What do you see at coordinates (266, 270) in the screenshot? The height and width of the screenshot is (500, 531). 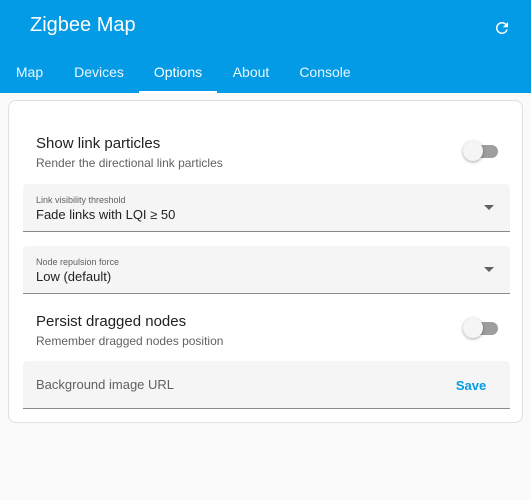 I see `node-repulsion-select: Node repulsion force Low (default)` at bounding box center [266, 270].